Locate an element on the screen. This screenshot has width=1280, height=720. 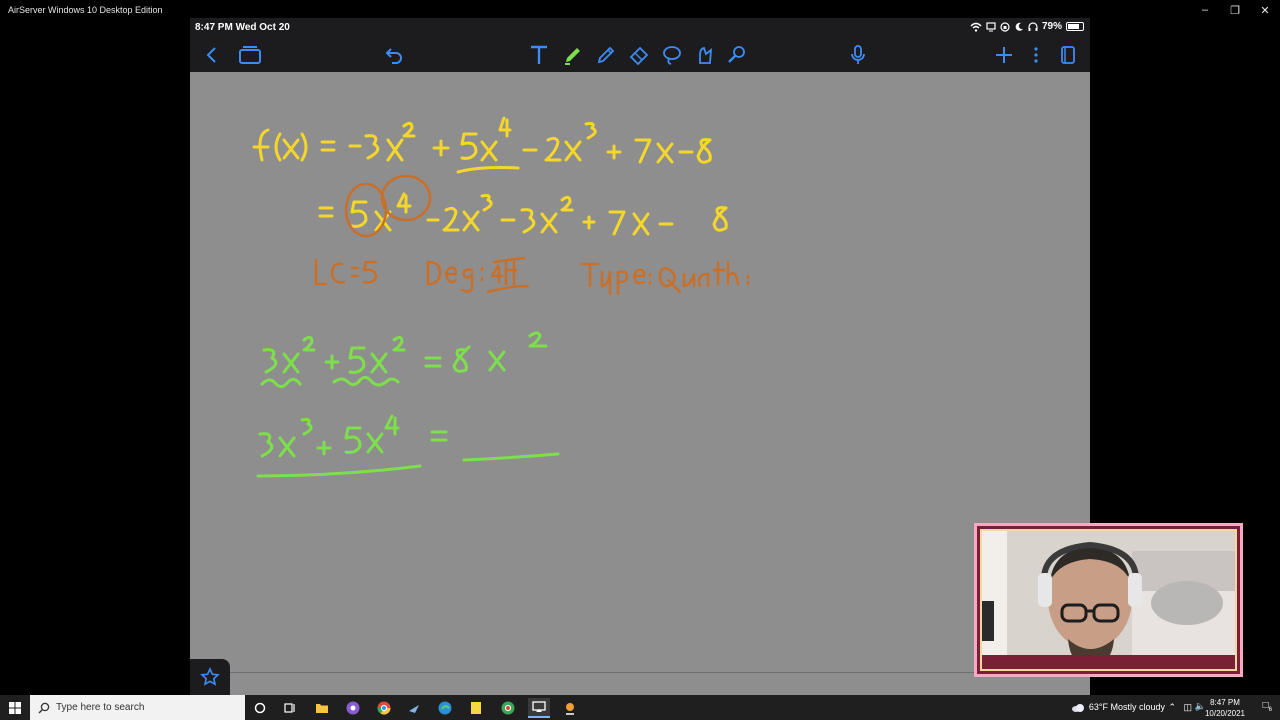
close-button: ✕ is located at coordinates (1265, 10).